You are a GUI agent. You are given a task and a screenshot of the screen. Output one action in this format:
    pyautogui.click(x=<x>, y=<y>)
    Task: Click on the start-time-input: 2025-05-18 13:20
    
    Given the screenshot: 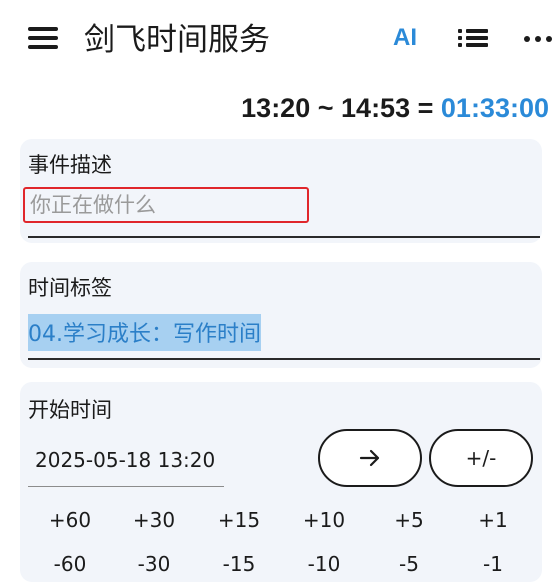 What is the action you would take?
    pyautogui.click(x=125, y=460)
    